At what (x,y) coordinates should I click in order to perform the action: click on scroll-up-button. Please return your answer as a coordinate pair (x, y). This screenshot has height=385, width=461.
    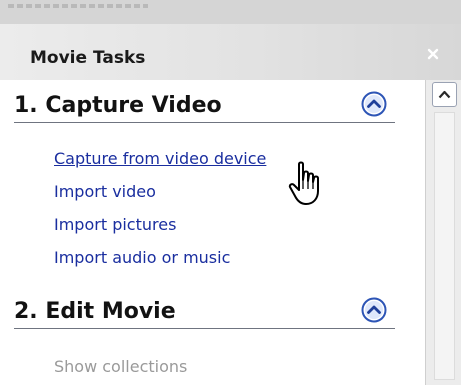
    Looking at the image, I should click on (444, 94).